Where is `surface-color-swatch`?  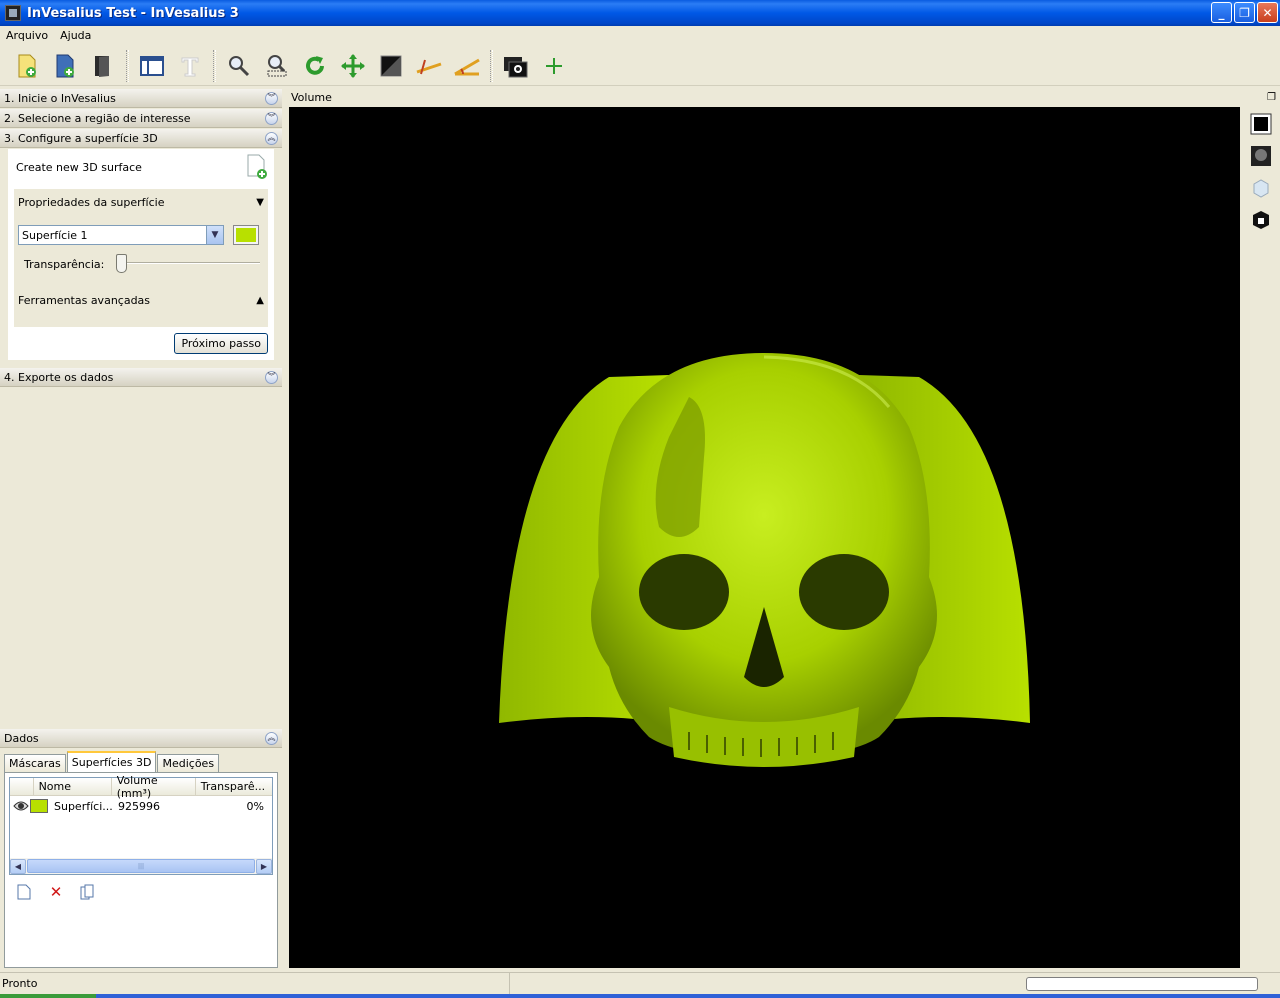
surface-color-swatch is located at coordinates (39, 806).